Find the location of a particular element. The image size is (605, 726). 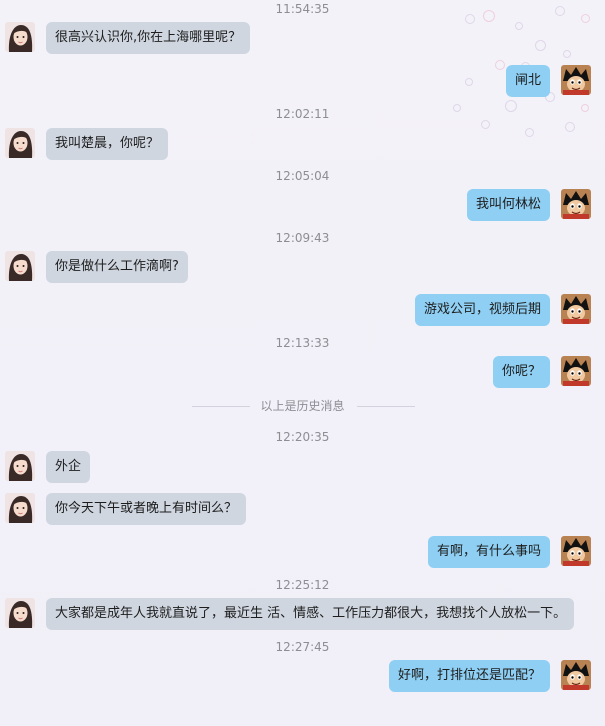

timestamp: 12:20:35 is located at coordinates (302, 437).